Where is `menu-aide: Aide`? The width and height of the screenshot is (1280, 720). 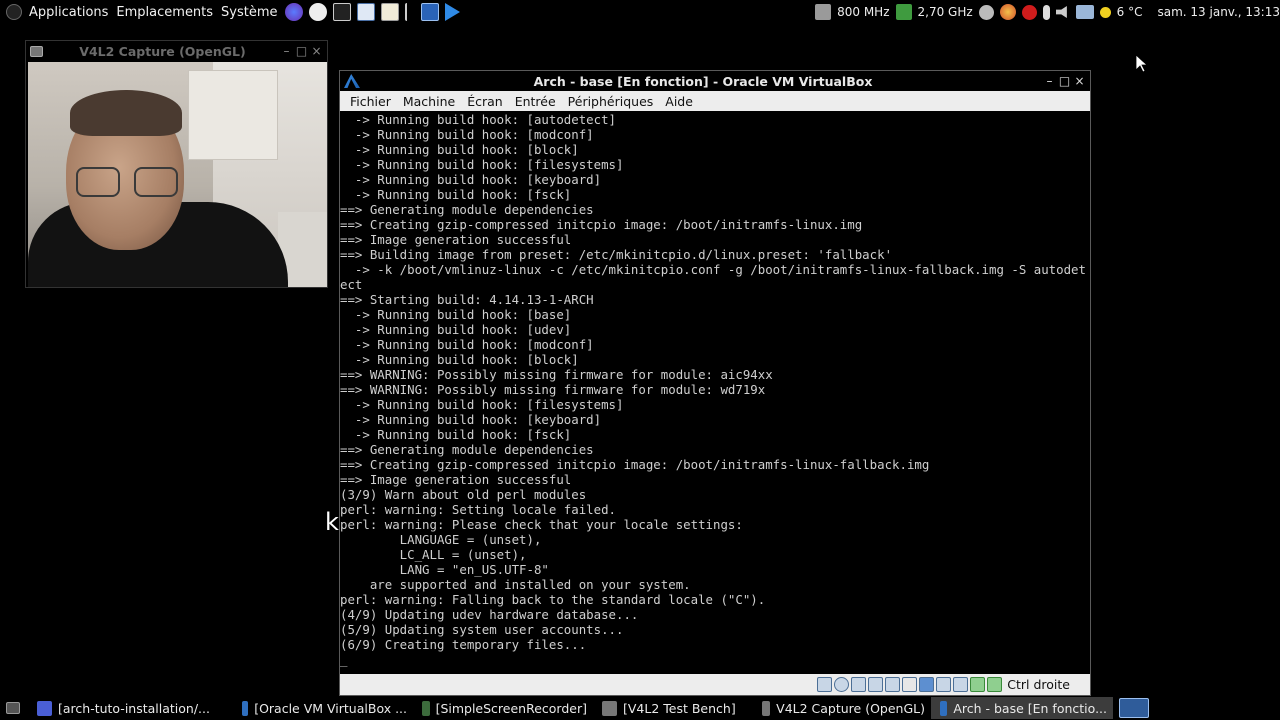 menu-aide: Aide is located at coordinates (679, 101).